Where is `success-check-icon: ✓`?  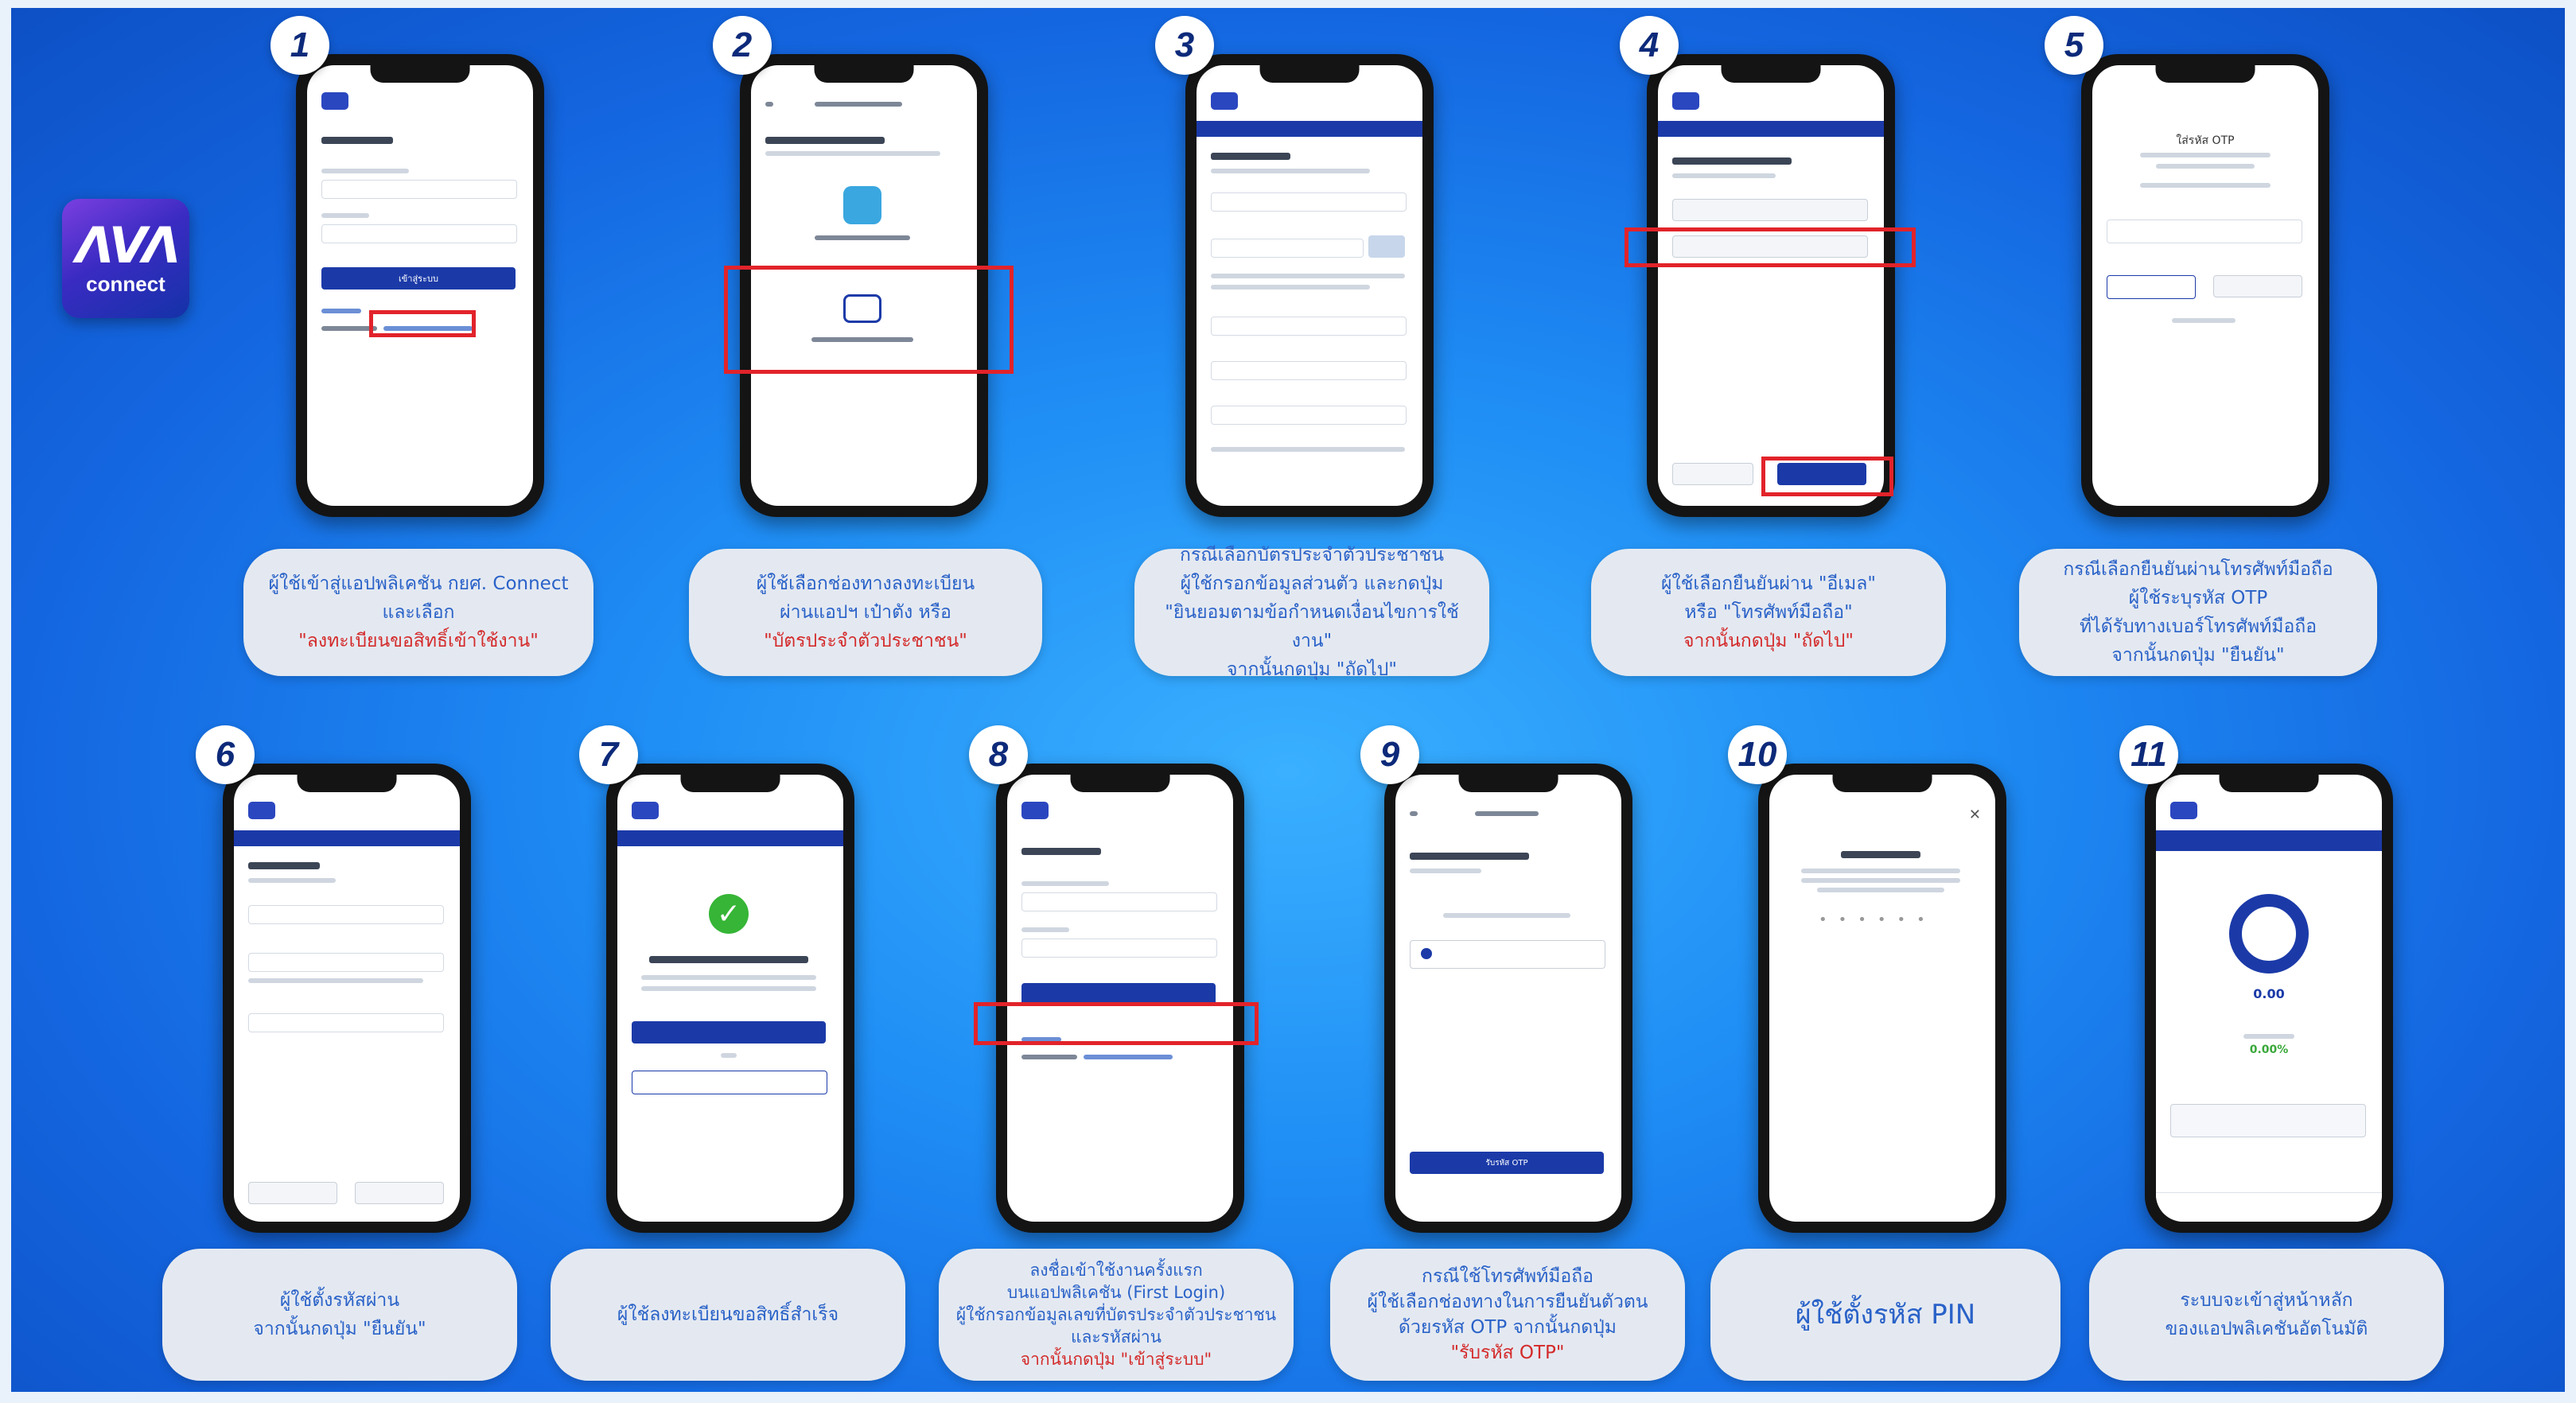
success-check-icon: ✓ is located at coordinates (729, 914).